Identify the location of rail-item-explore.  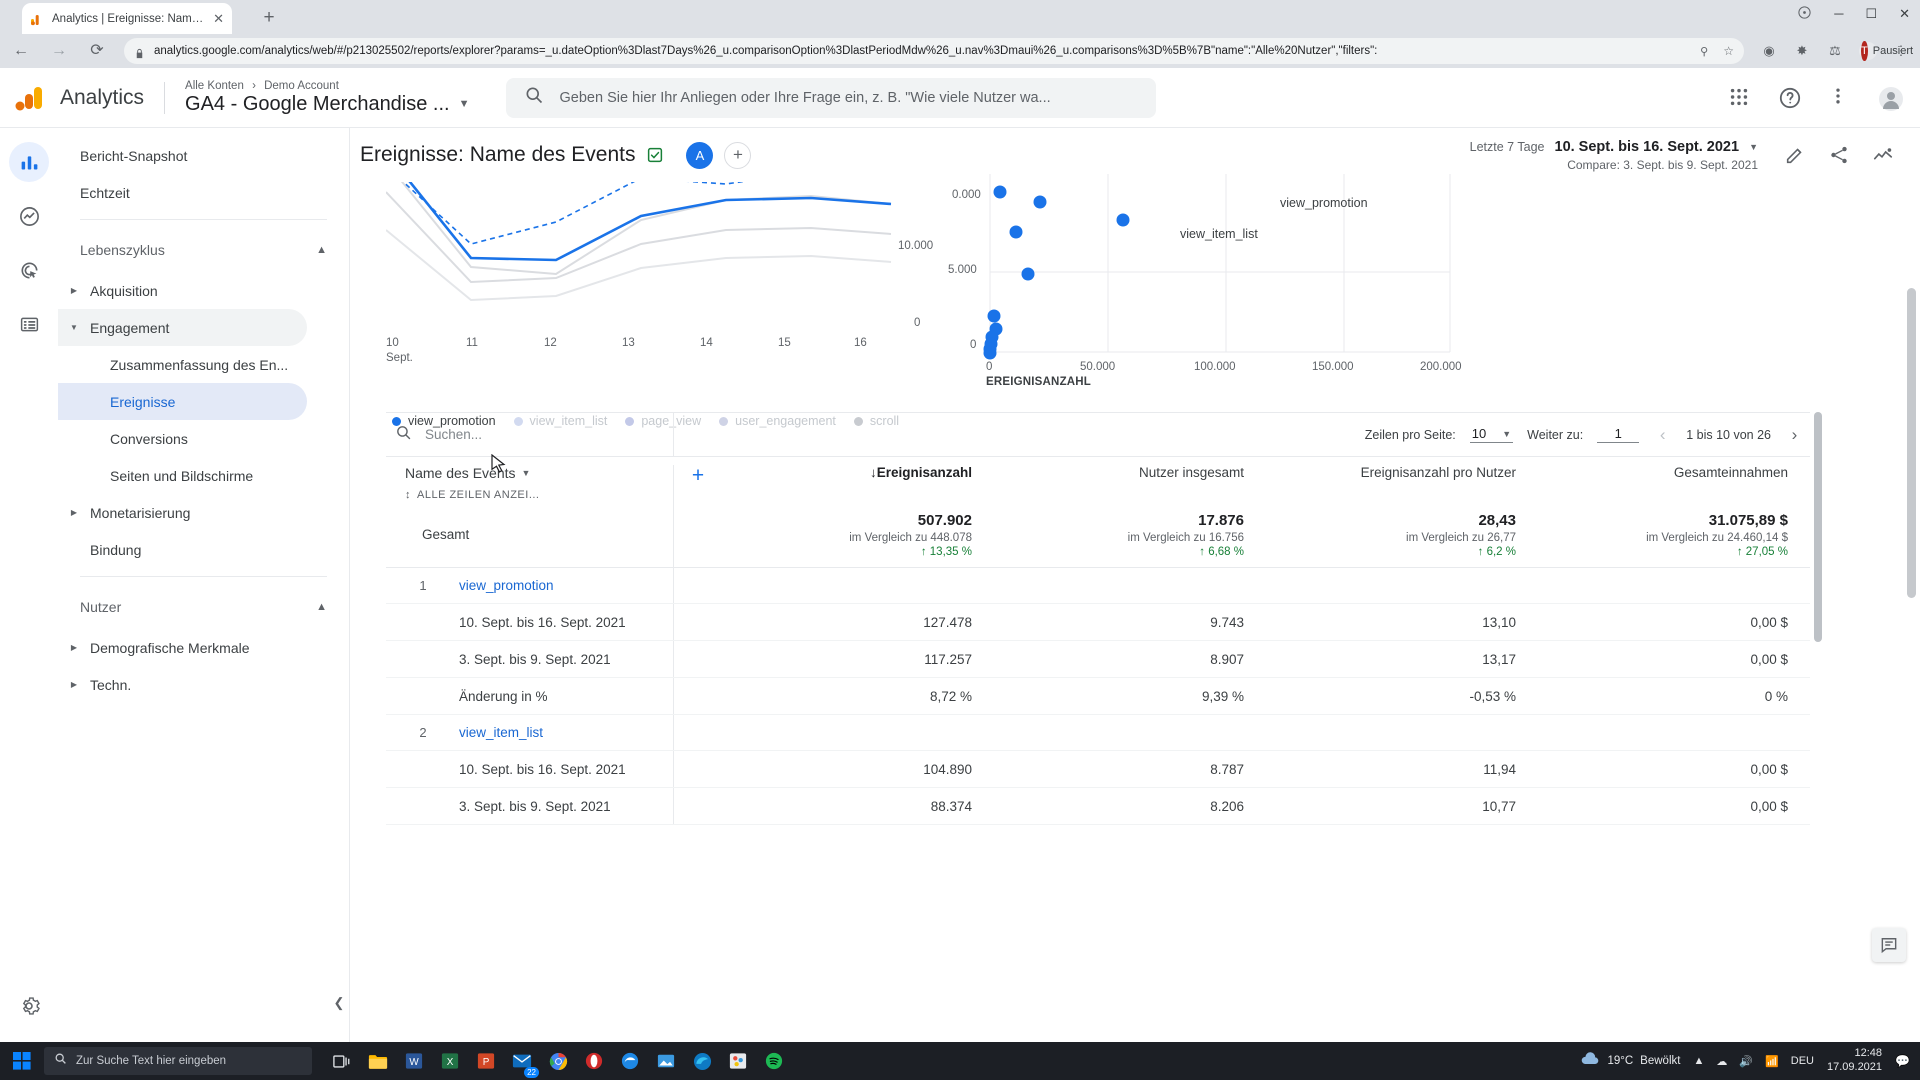
(29, 216).